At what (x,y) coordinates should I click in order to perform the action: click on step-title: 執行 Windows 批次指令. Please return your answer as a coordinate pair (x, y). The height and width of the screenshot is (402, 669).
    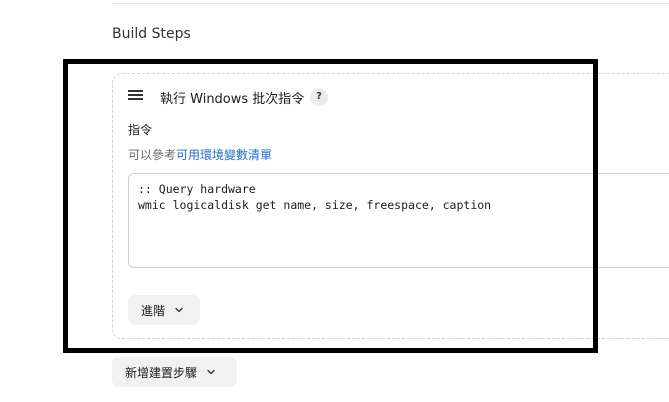
    Looking at the image, I should click on (232, 99).